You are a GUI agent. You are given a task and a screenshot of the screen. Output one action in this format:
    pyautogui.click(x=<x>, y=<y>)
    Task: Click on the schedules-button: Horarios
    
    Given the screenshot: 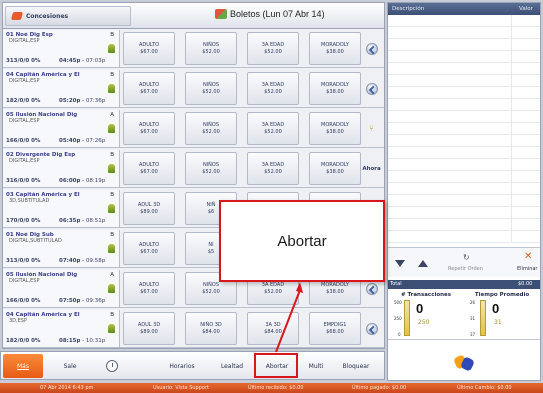 What is the action you would take?
    pyautogui.click(x=182, y=366)
    